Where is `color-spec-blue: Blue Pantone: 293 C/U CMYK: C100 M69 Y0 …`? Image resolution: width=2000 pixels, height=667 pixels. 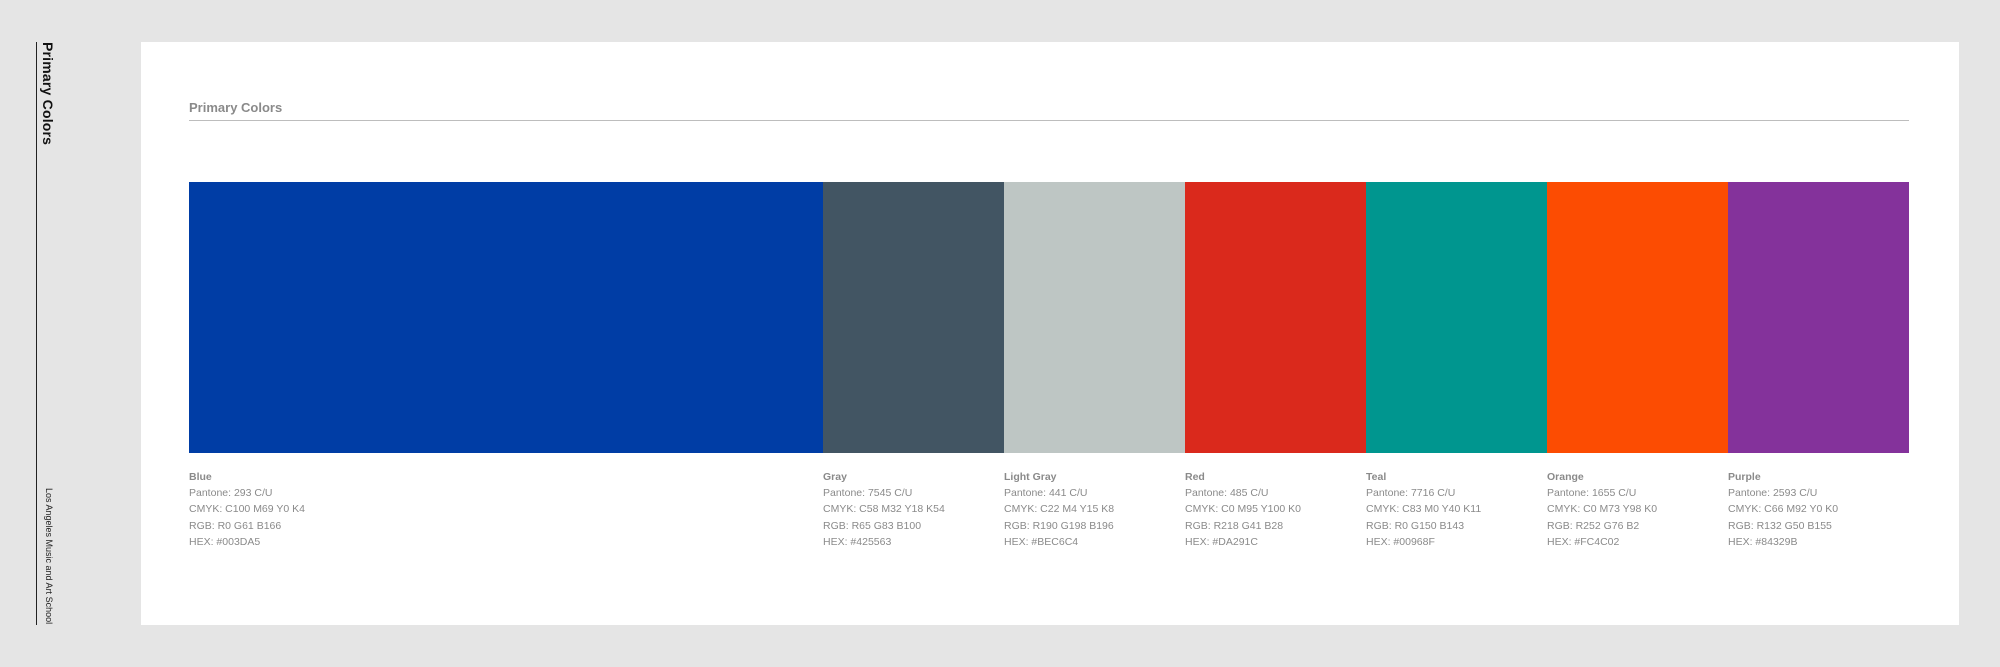
color-spec-blue: Blue Pantone: 293 C/U CMYK: C100 M69 Y0 … is located at coordinates (247, 509).